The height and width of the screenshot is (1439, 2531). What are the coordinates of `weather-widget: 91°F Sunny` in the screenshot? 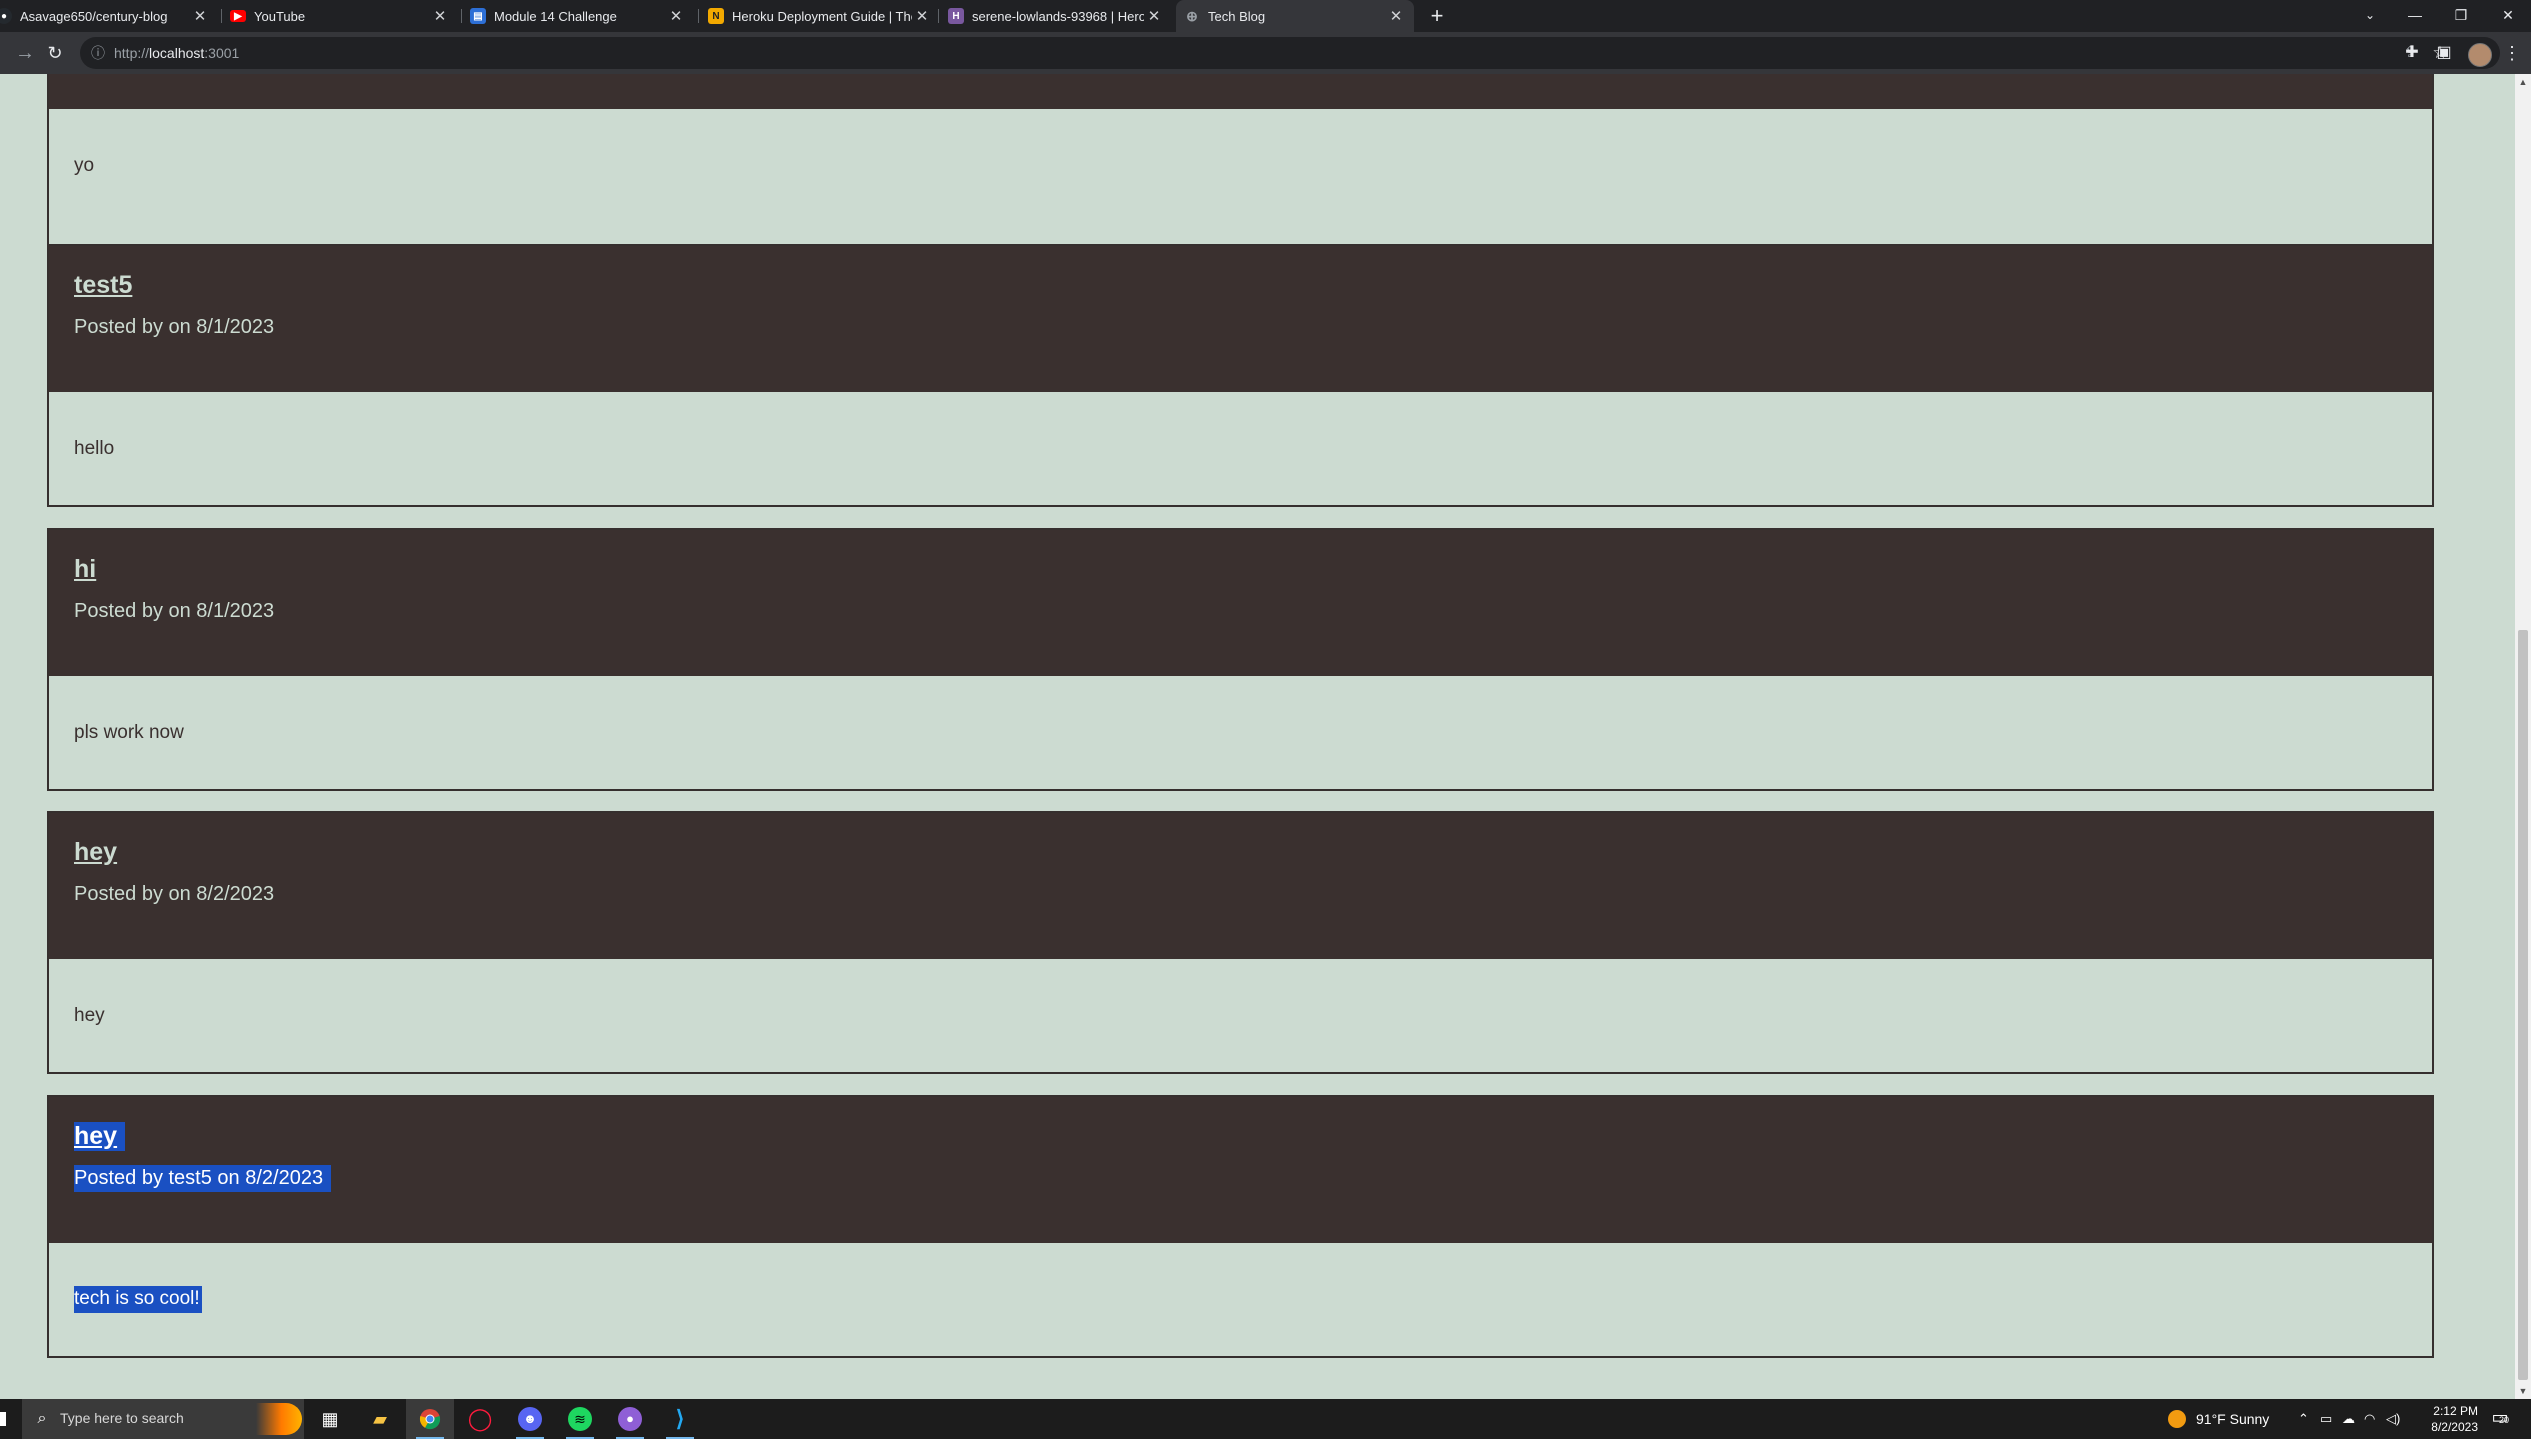 It's located at (2218, 1419).